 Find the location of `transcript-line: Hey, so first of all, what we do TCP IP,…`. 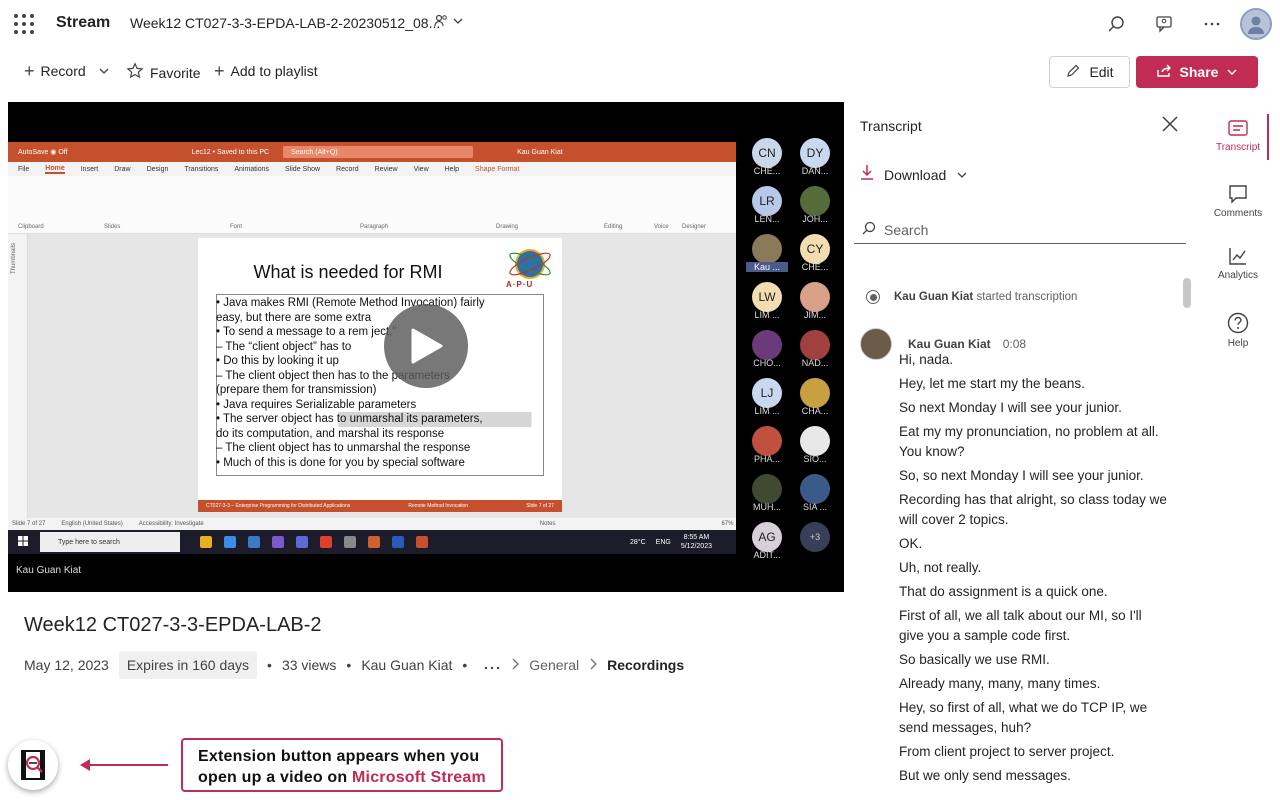

transcript-line: Hey, so first of all, what we do TCP IP,… is located at coordinates (1034, 718).